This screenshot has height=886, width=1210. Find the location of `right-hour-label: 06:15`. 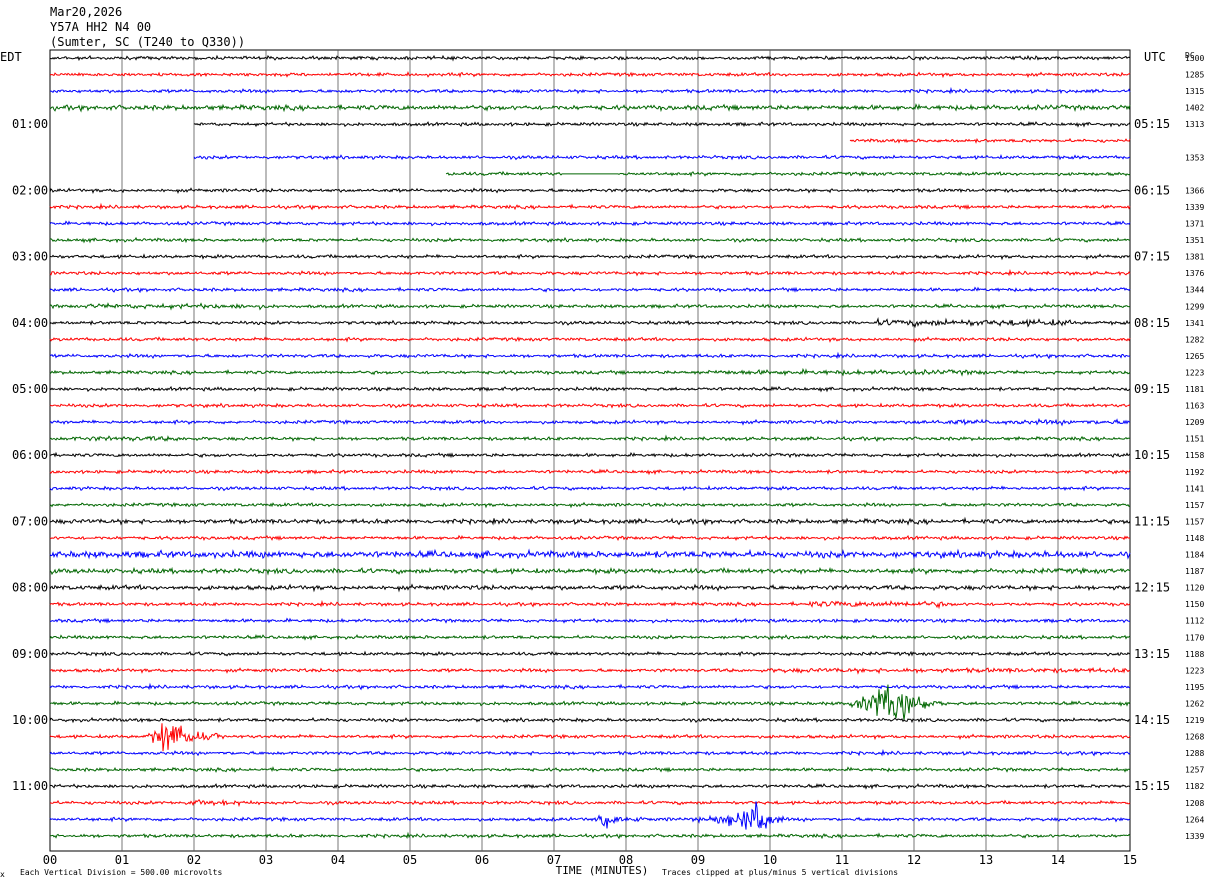

right-hour-label: 06:15 is located at coordinates (1152, 190).